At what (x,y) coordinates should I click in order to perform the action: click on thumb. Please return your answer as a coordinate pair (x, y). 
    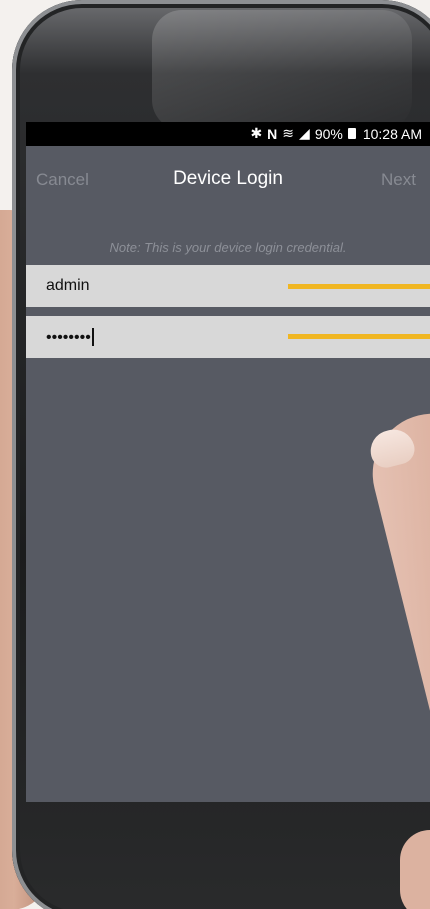
    Looking at the image, I should click on (415, 869).